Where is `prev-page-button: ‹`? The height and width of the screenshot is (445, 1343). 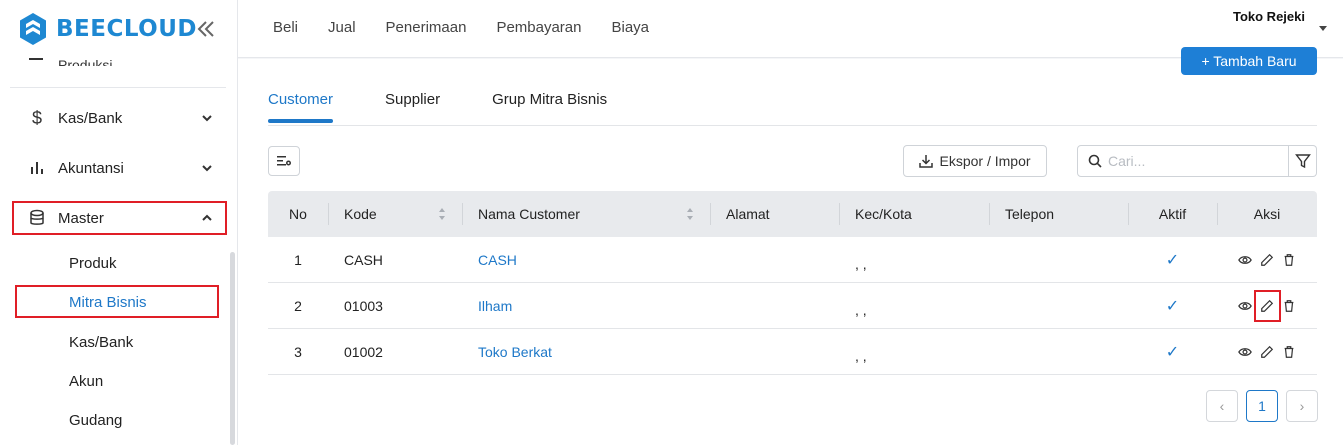 prev-page-button: ‹ is located at coordinates (1222, 406).